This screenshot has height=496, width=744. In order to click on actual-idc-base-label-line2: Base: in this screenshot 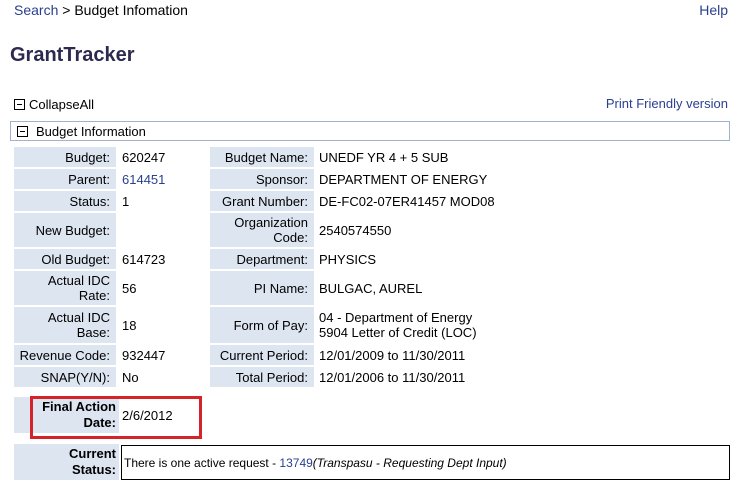, I will do `click(93, 332)`.